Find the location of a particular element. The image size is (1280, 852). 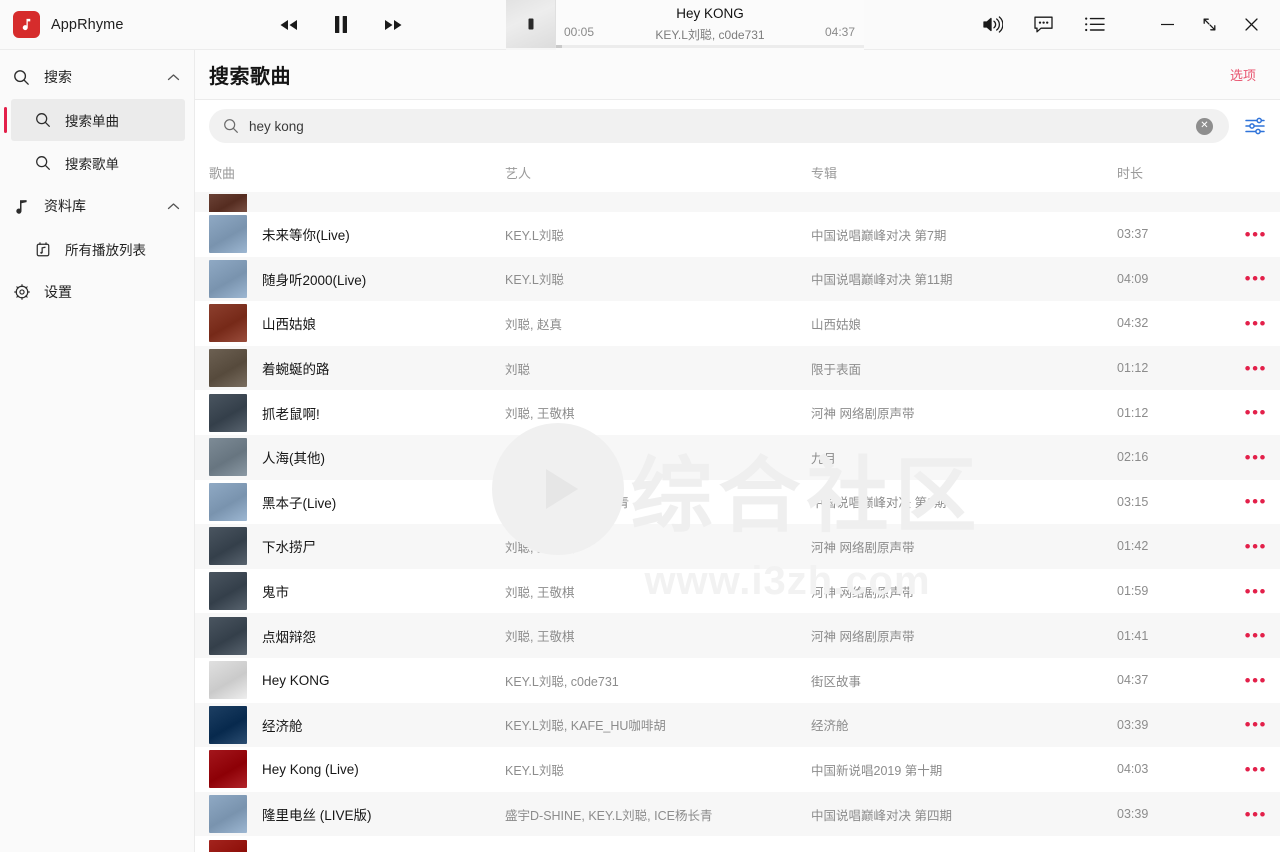

sidebar-group-search: 搜索 is located at coordinates (97, 77).